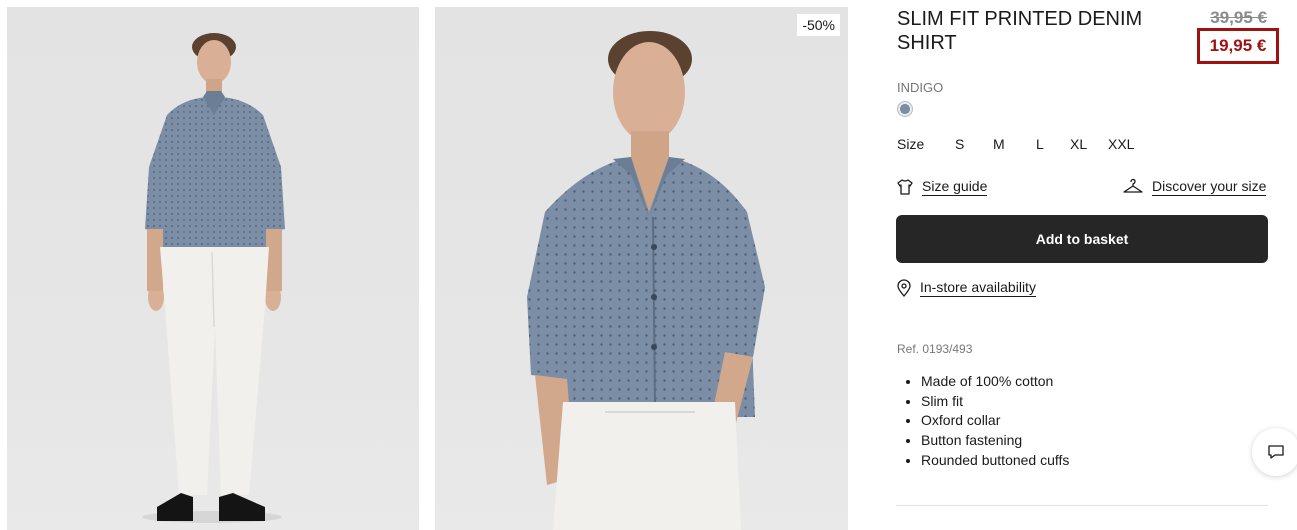  Describe the element at coordinates (935, 349) in the screenshot. I see `product-reference: Ref. 0193/493` at that location.